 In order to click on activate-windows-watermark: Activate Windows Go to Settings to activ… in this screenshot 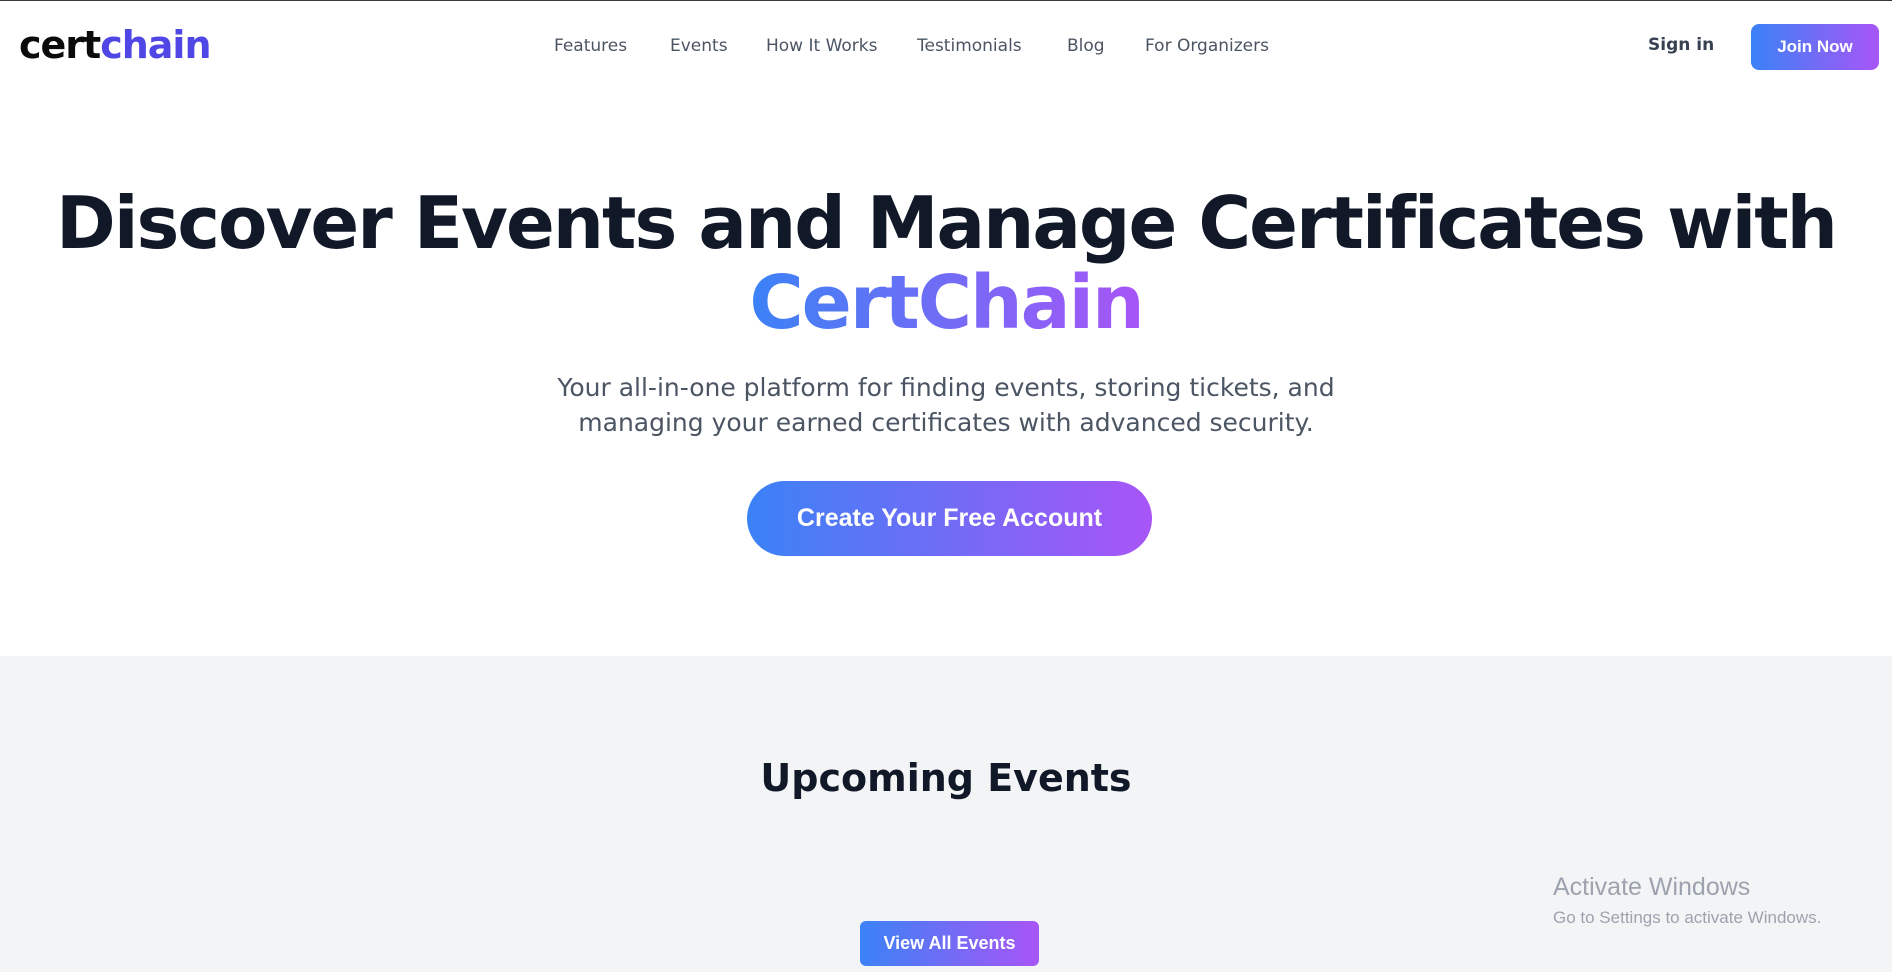, I will do `click(1687, 900)`.